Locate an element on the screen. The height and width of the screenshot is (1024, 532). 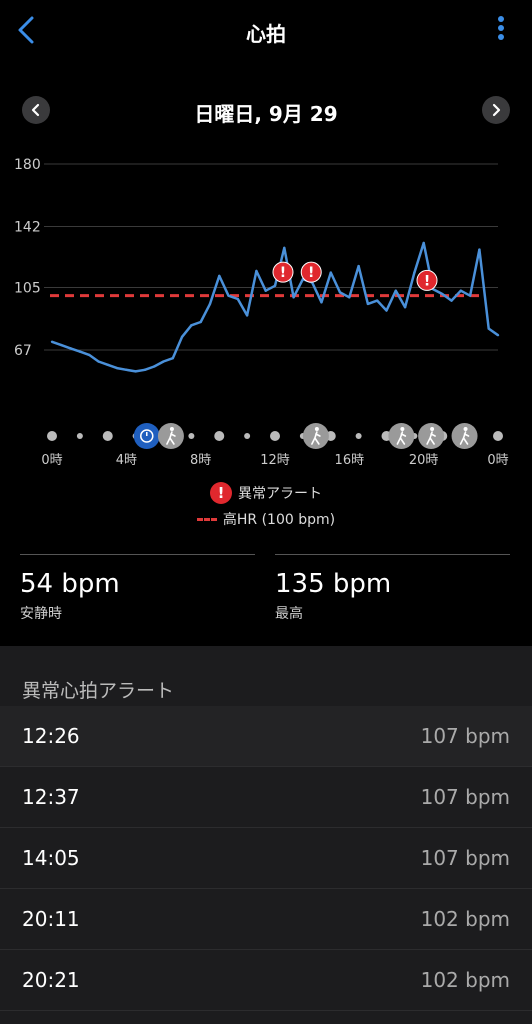
chevron-right-icon is located at coordinates (496, 110).